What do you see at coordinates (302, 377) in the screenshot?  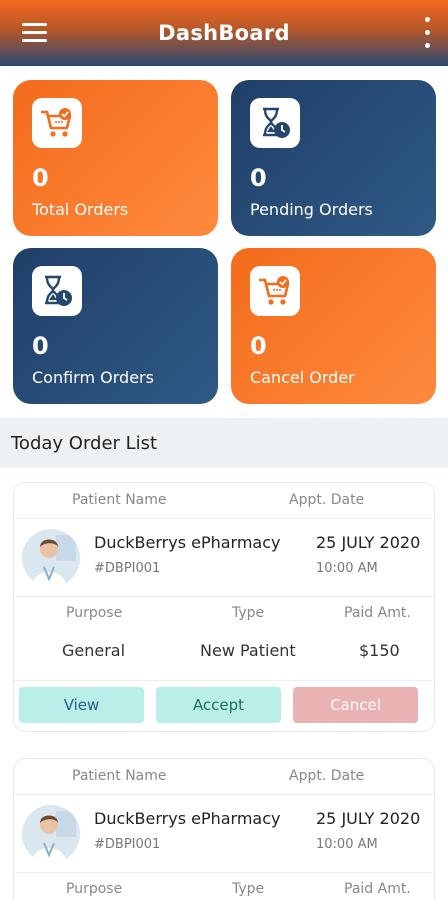 I see `cancel-order-label: Cancel Order` at bounding box center [302, 377].